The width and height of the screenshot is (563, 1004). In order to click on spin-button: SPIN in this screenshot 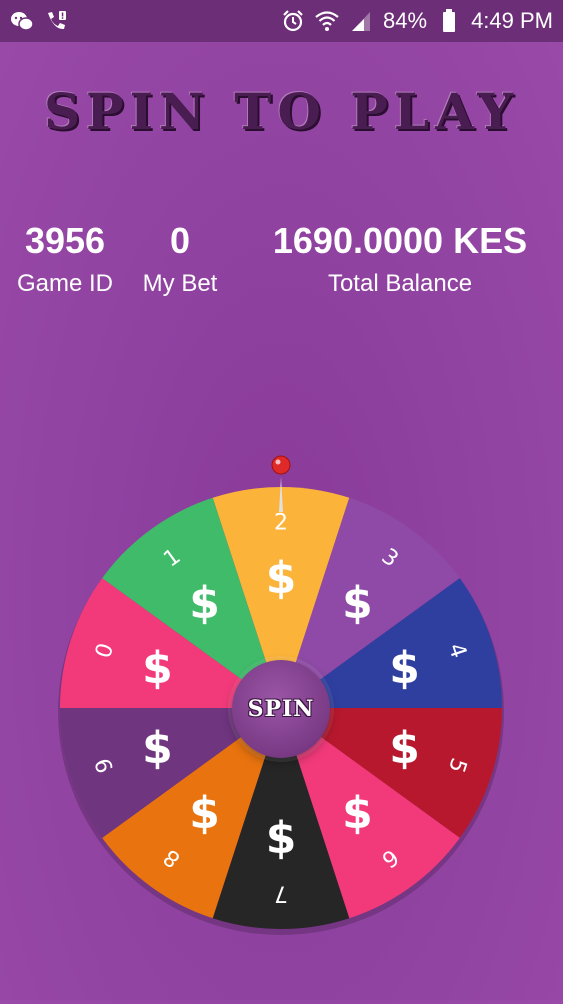, I will do `click(281, 709)`.